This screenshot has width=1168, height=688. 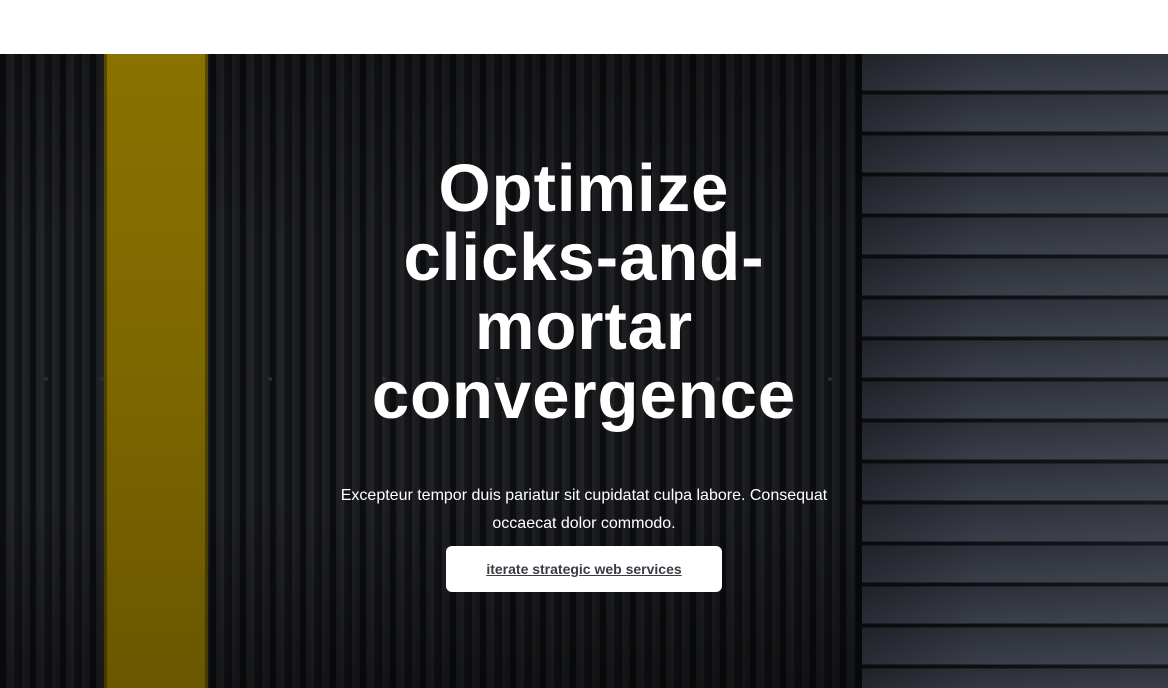 What do you see at coordinates (584, 569) in the screenshot?
I see `cta-button: iterate strategic web services` at bounding box center [584, 569].